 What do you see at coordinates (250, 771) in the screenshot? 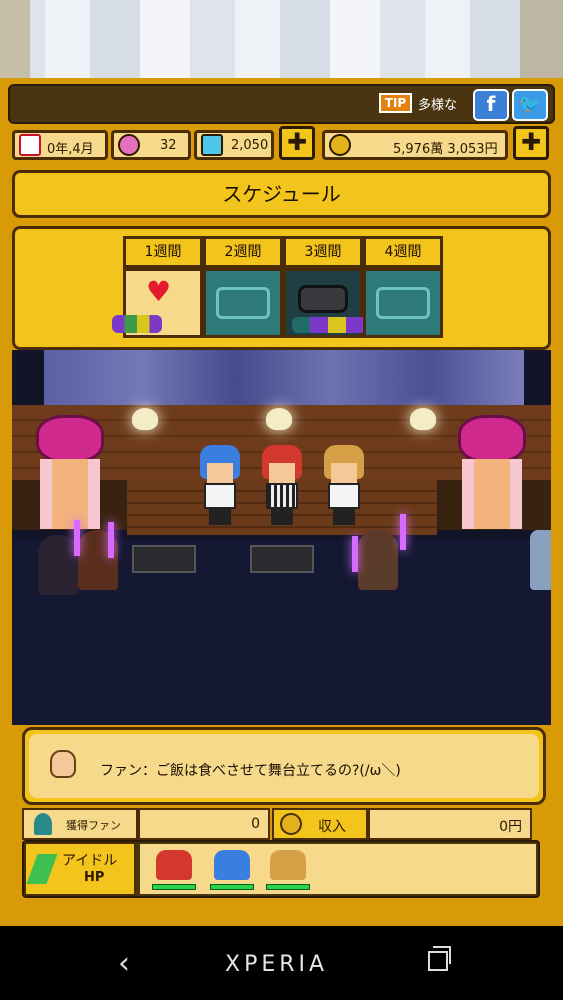
I see `dialog-text: ファン：ご飯は食べさせて舞台立てるの?(/ω＼)` at bounding box center [250, 771].